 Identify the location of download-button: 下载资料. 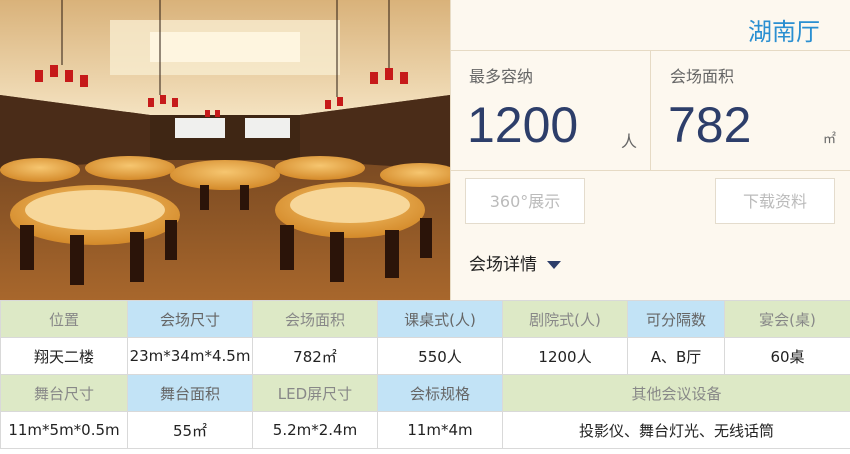
(775, 201).